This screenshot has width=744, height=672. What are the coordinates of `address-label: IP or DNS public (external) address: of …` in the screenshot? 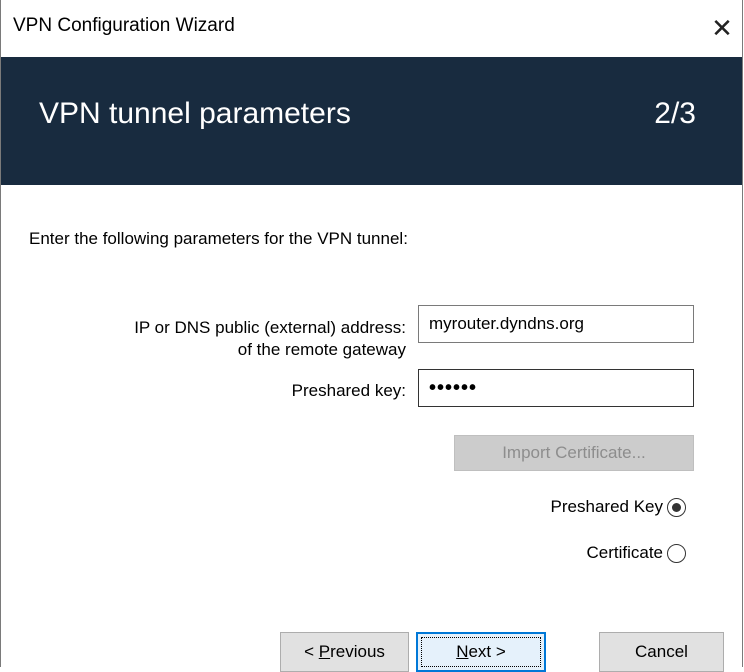 It's located at (216, 339).